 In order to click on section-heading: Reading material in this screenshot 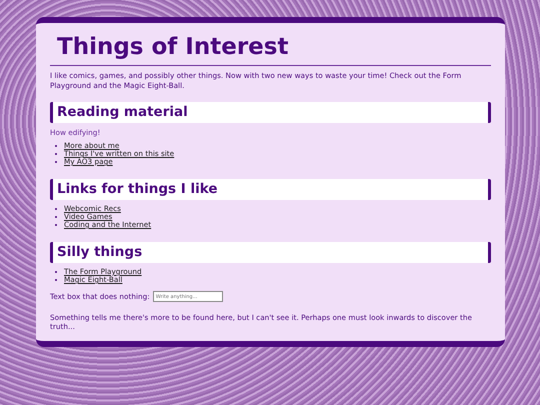, I will do `click(270, 112)`.